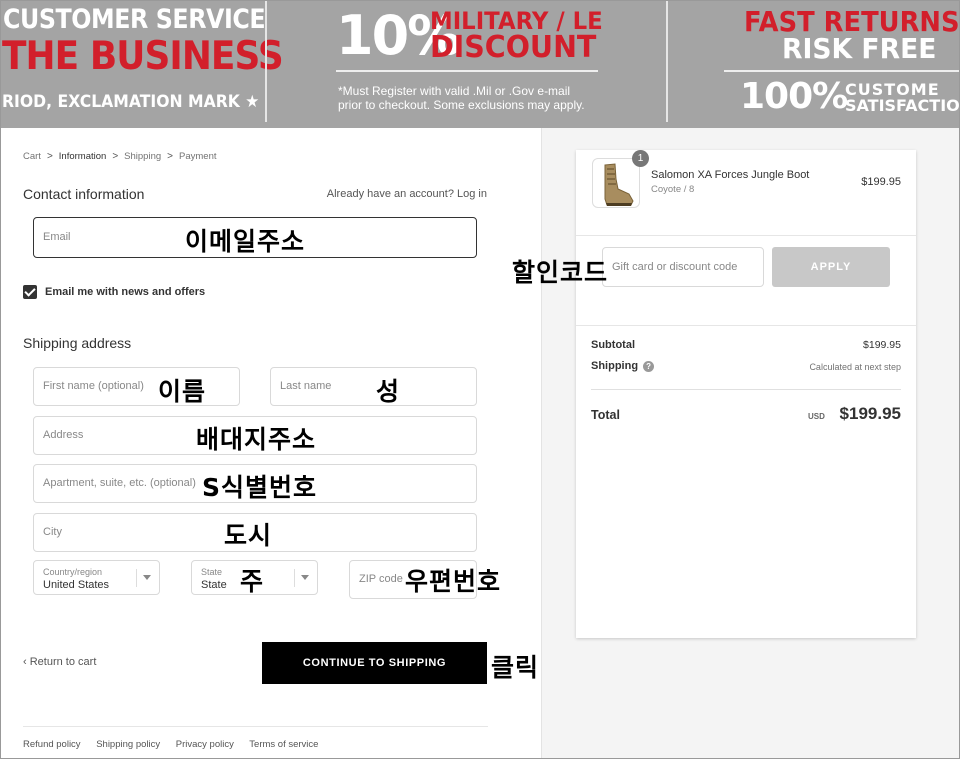  What do you see at coordinates (453, 581) in the screenshot?
I see `annotation-zip: 우편번호` at bounding box center [453, 581].